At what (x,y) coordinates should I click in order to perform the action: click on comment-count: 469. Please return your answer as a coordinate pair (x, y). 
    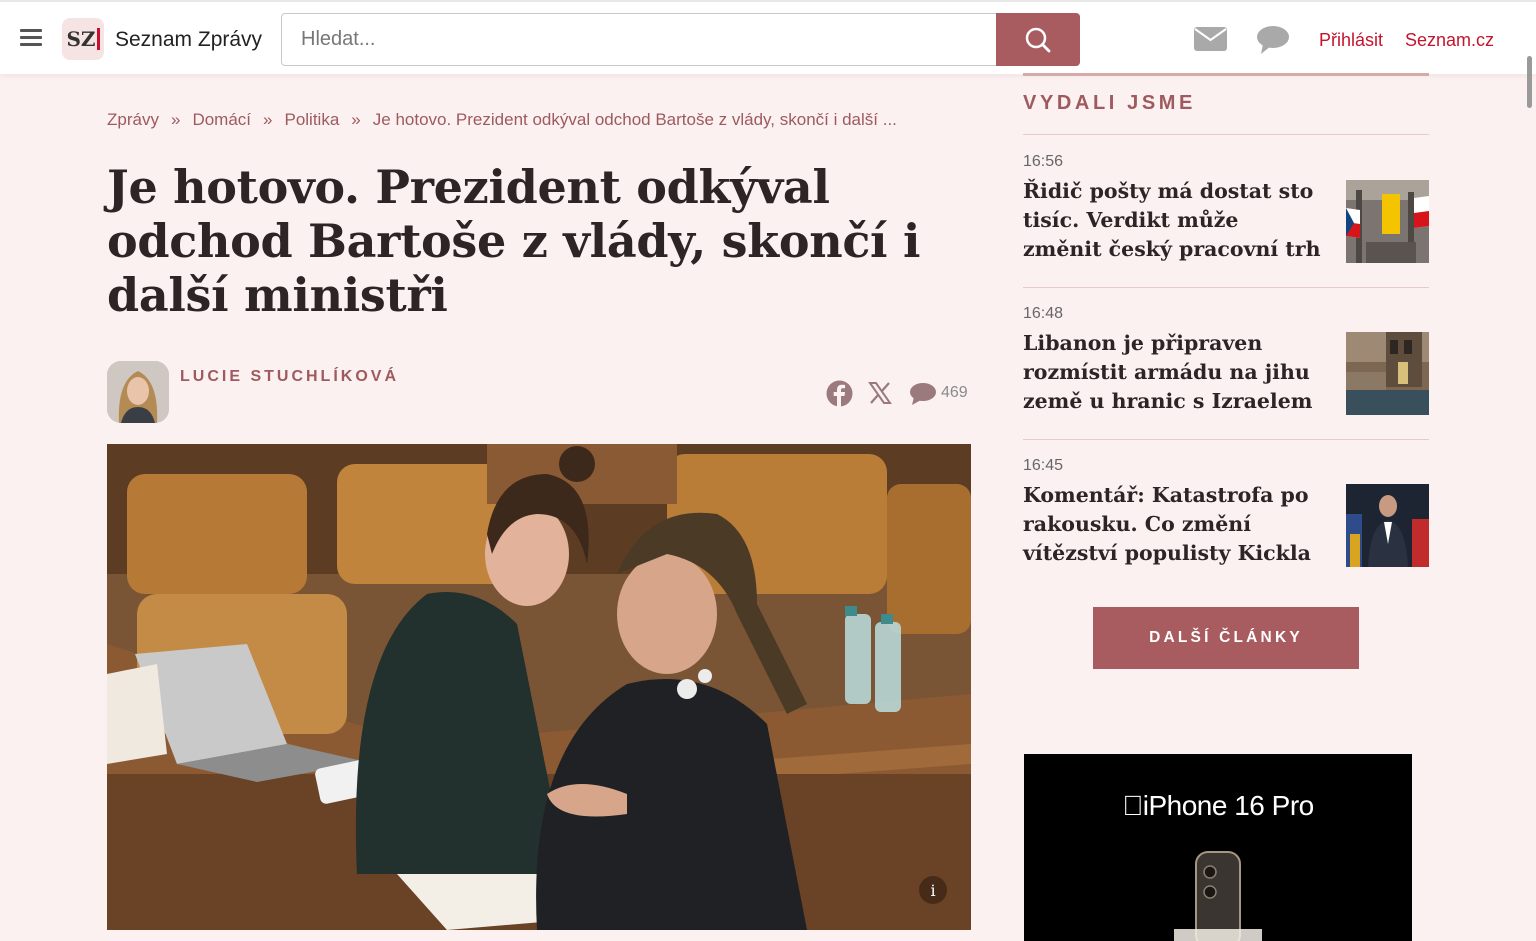
    Looking at the image, I should click on (954, 393).